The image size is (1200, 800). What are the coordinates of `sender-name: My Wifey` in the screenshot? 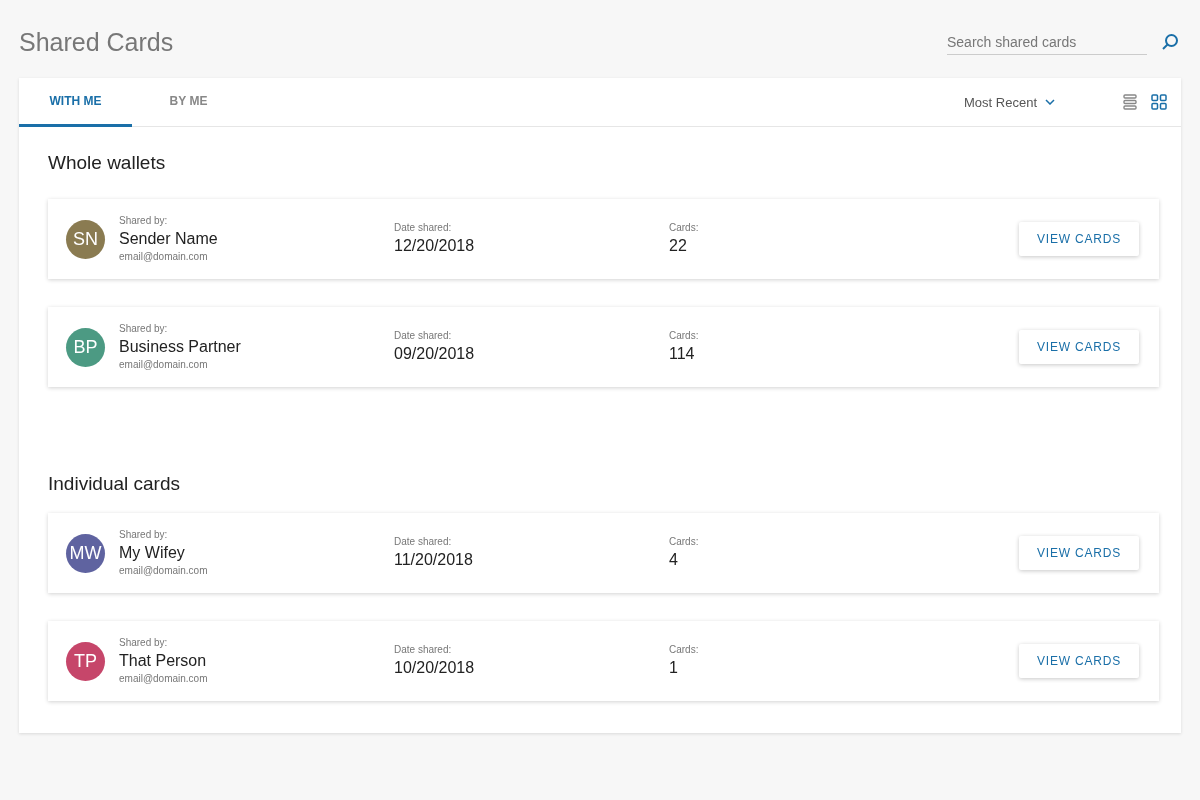 It's located at (152, 553).